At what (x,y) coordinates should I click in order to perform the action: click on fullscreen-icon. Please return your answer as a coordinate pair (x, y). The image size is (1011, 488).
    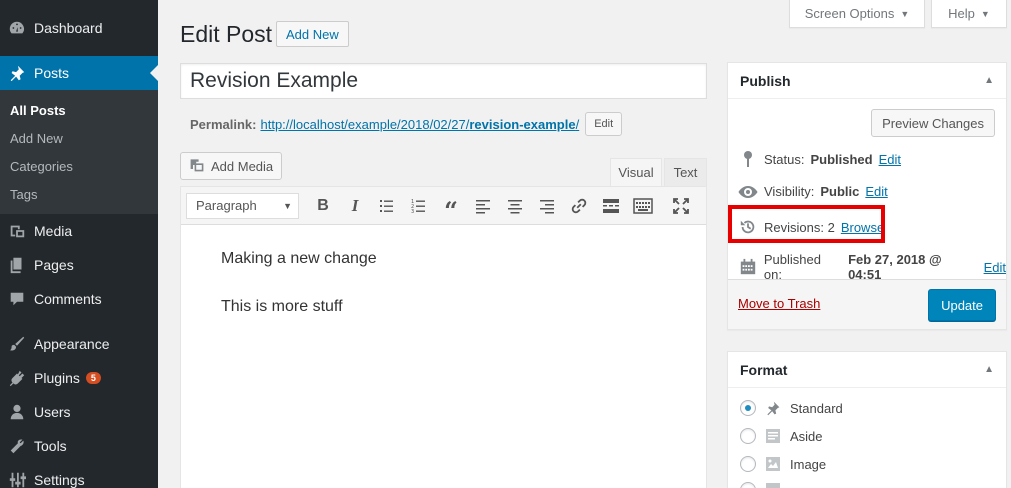
    Looking at the image, I should click on (681, 206).